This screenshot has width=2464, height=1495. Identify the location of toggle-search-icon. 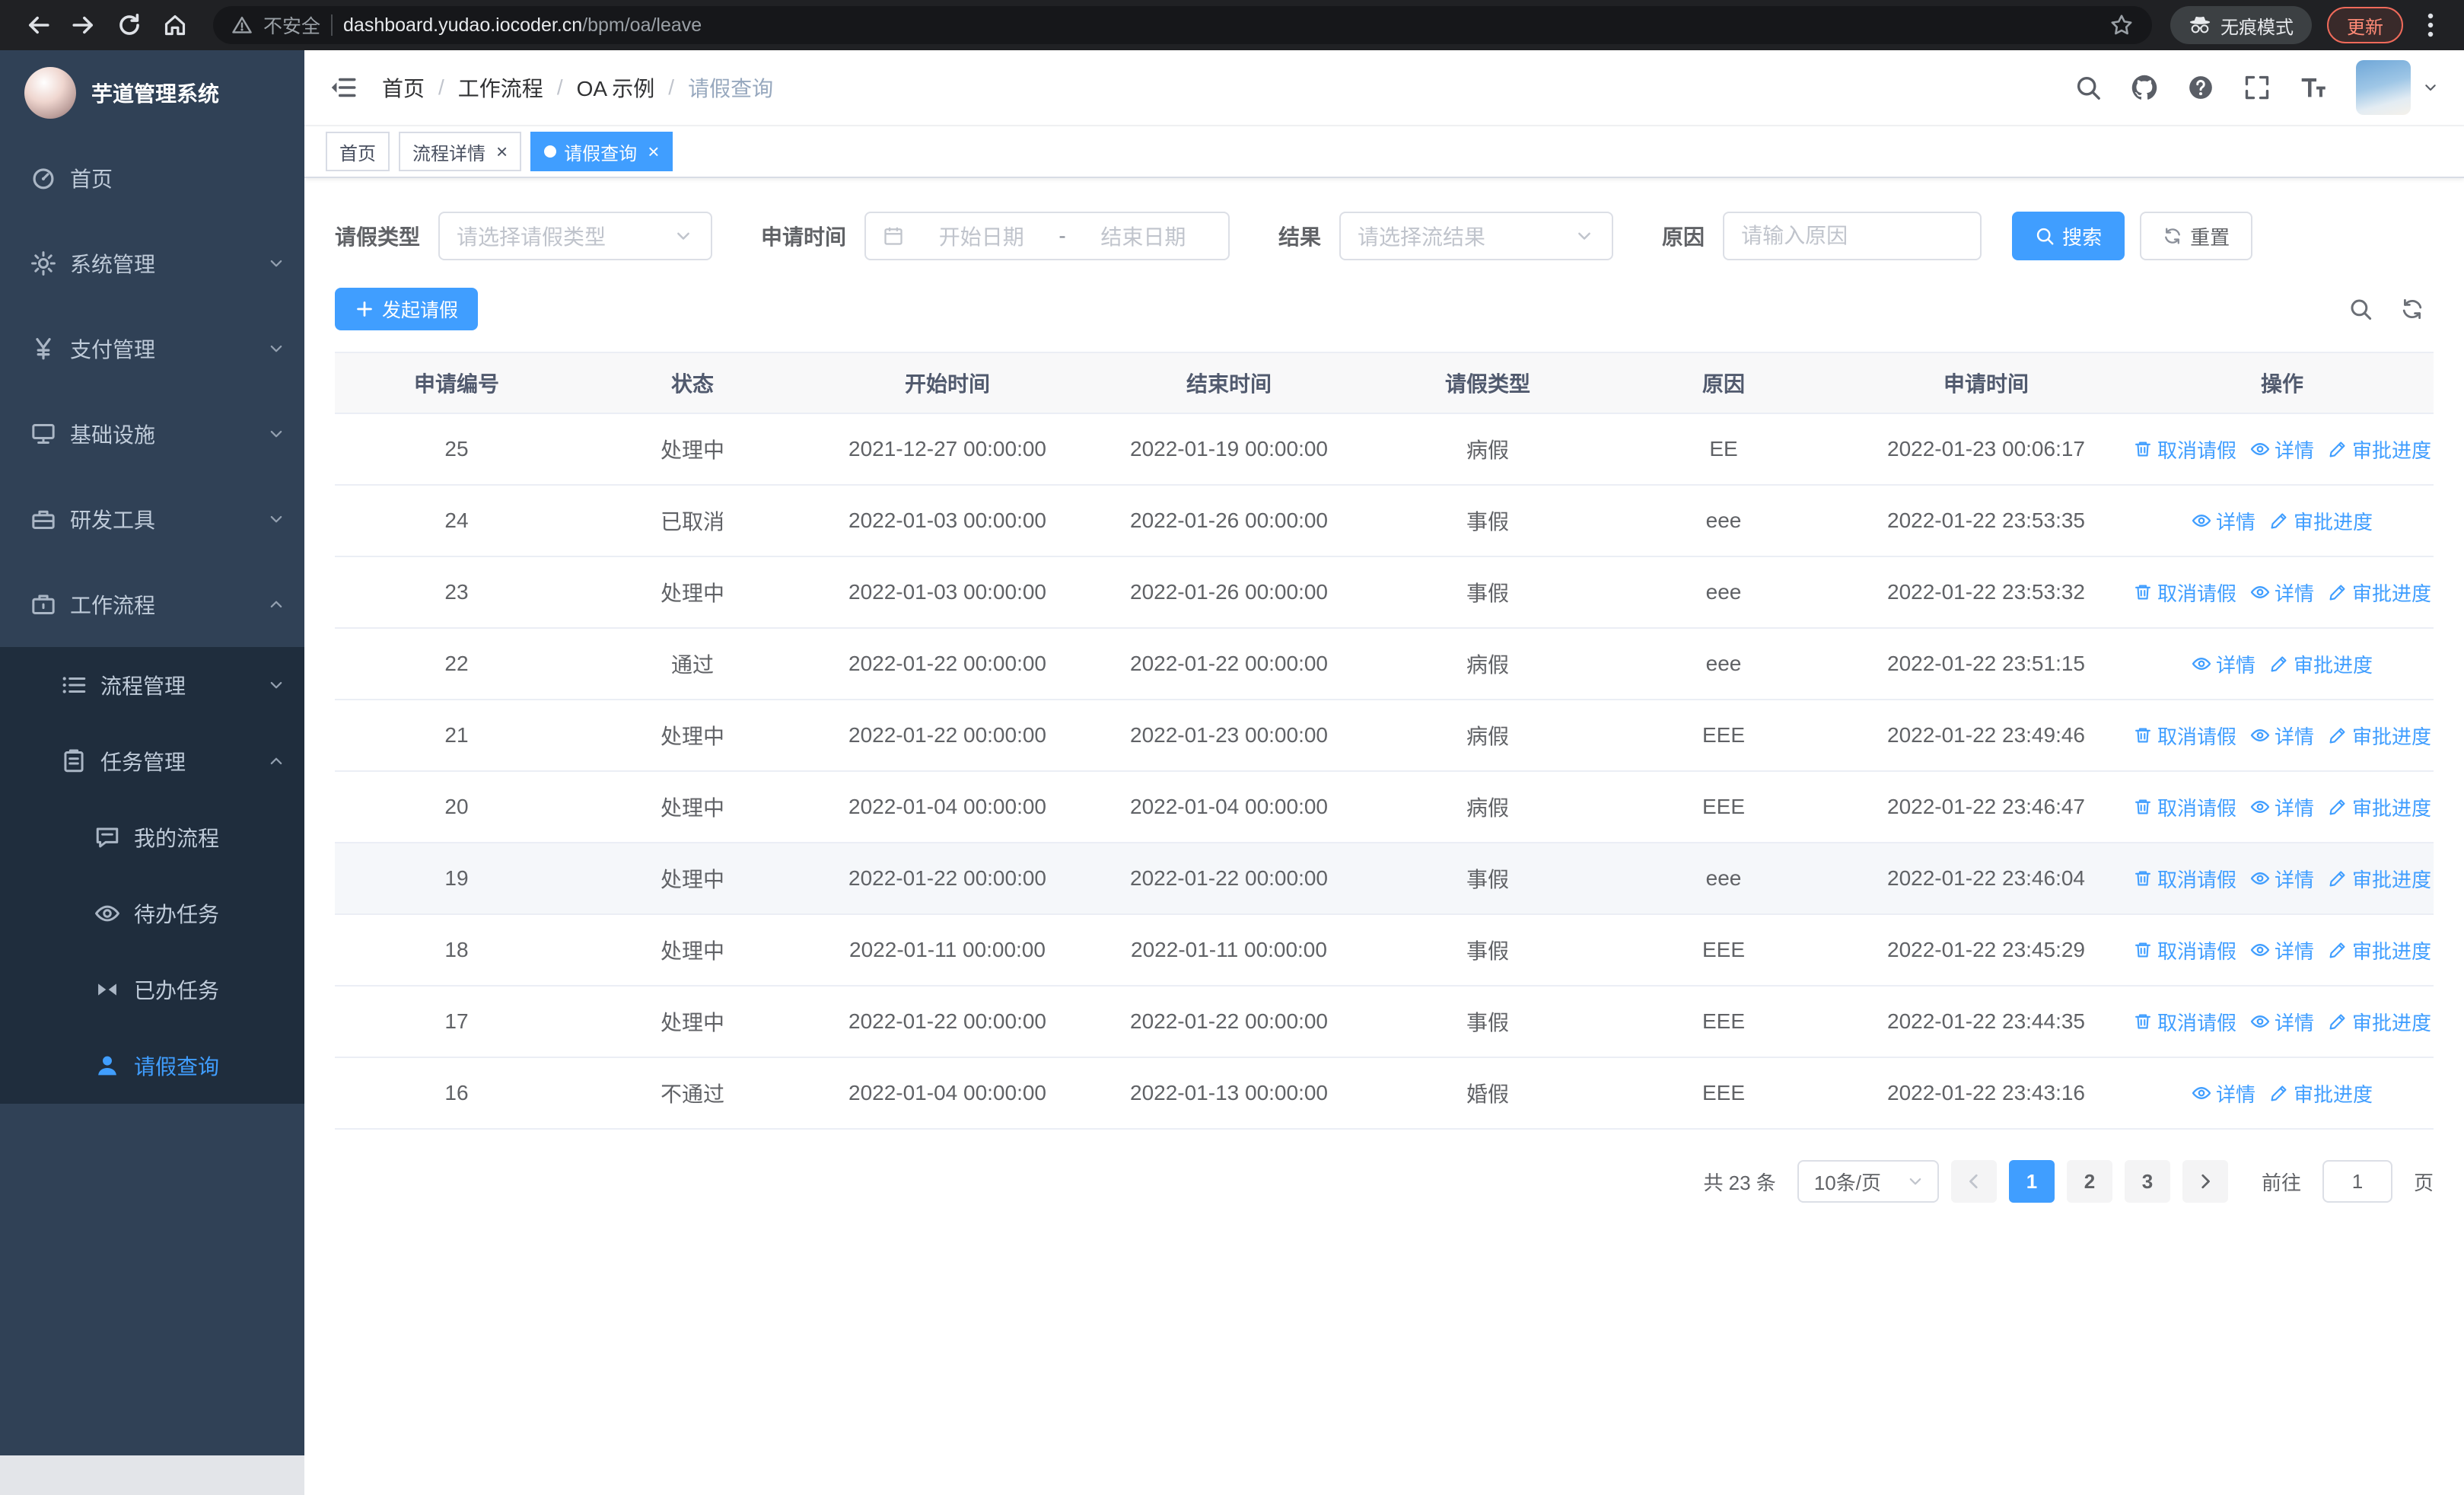
(2360, 309).